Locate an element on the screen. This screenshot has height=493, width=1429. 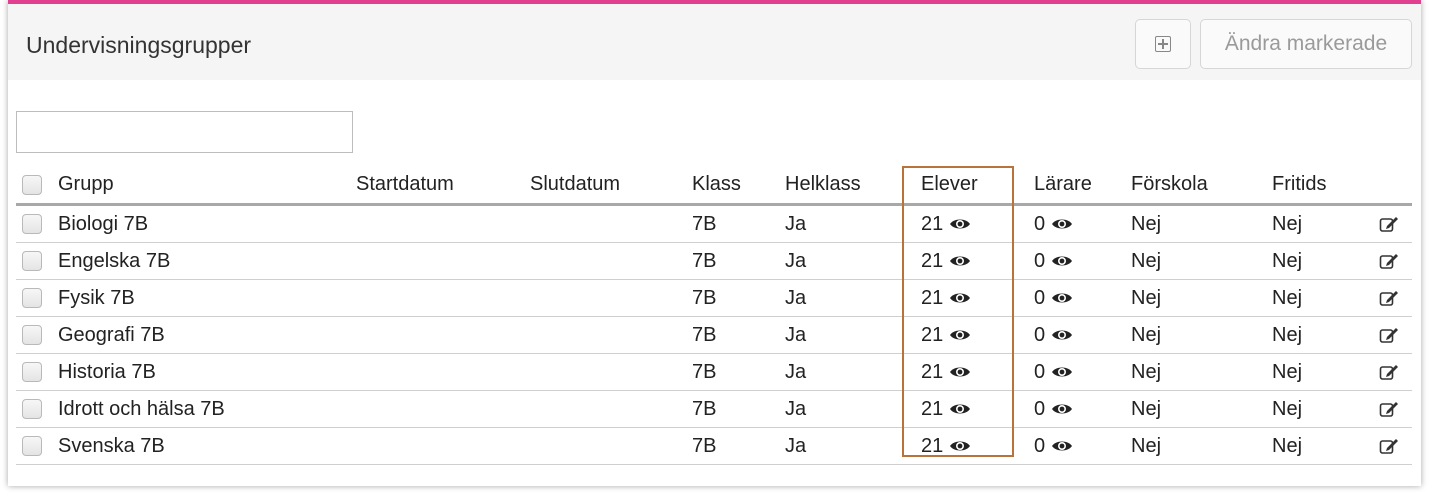
header-slutdatum: Slutdatum is located at coordinates (575, 184).